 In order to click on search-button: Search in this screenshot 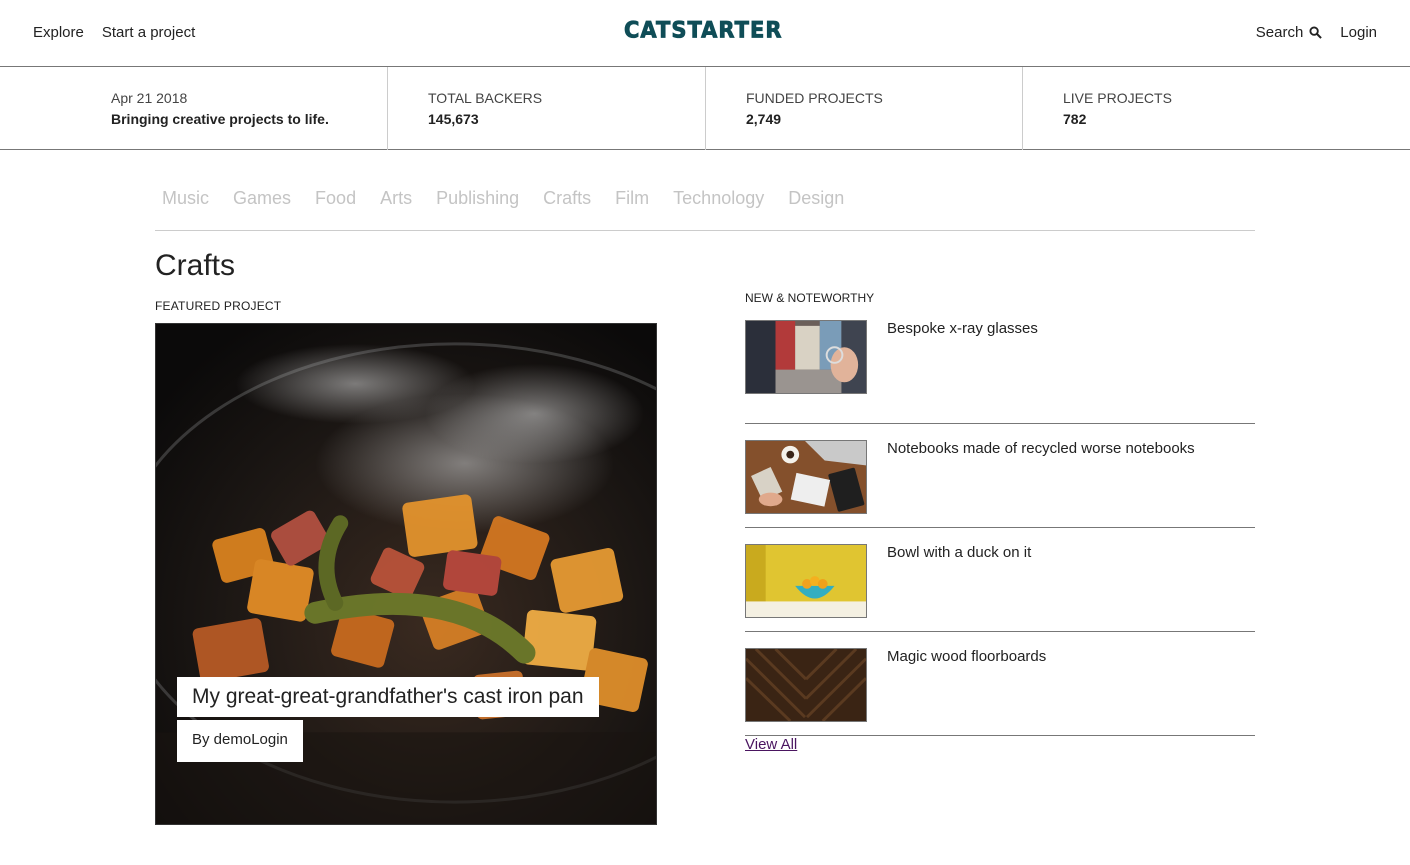, I will do `click(1289, 32)`.